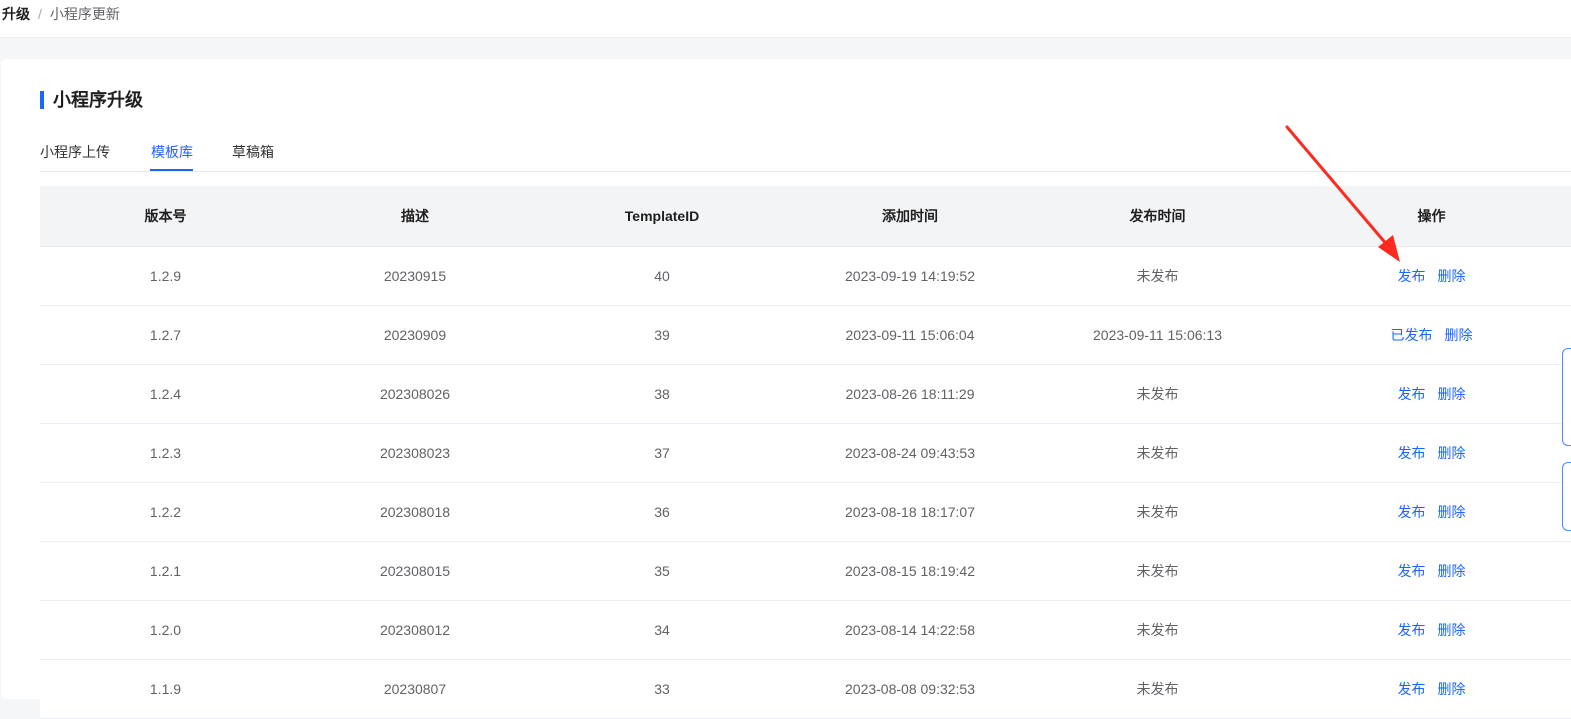  I want to click on top-bar: 升级 / 小程序更新, so click(785, 19).